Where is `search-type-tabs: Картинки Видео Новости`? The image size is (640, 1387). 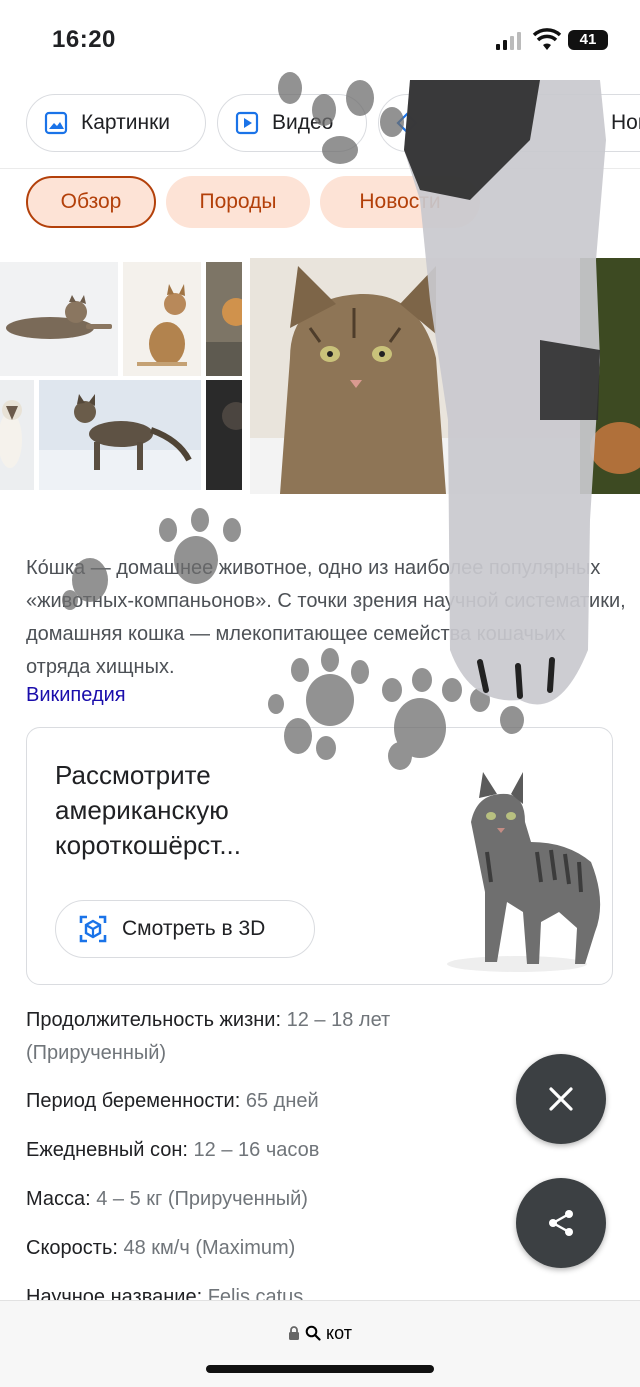
search-type-tabs: Картинки Видео Новости is located at coordinates (320, 124).